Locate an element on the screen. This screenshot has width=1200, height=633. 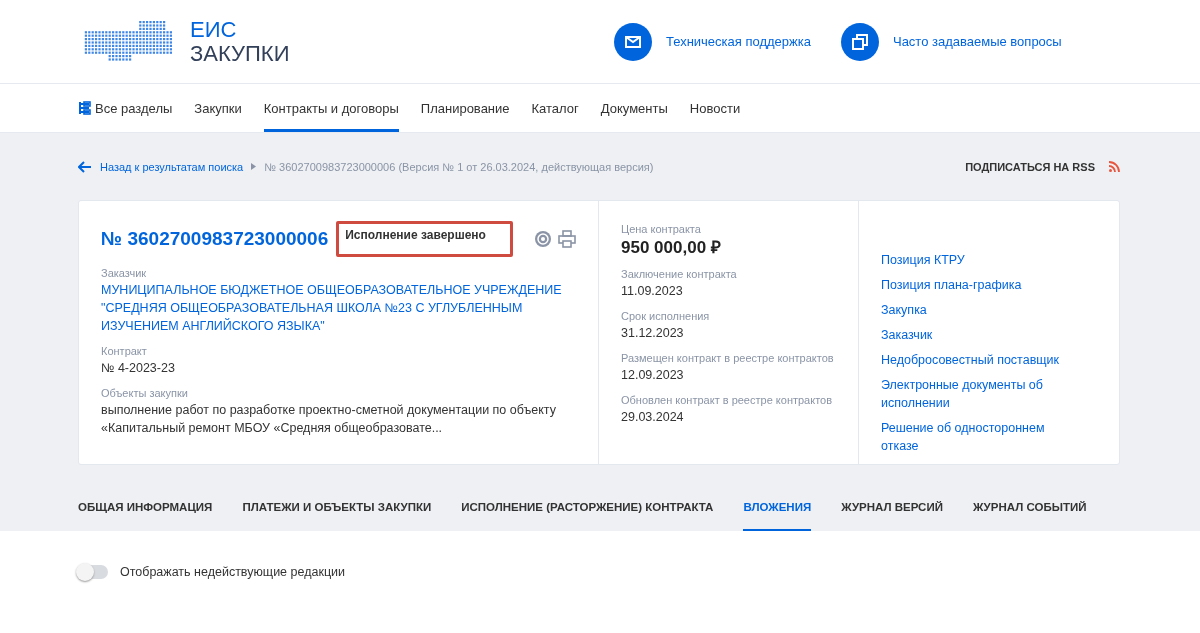
breadcrumb-current: № 3602700983723000006 (Версия № 1 от 26.03.2024, действующая версия) is located at coordinates (459, 166).